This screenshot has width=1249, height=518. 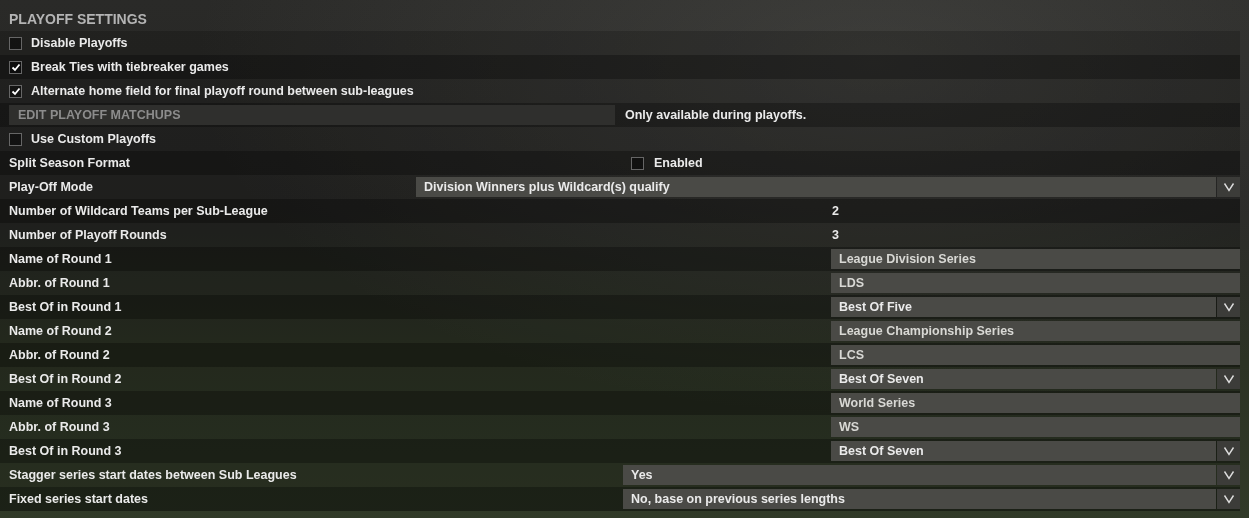 What do you see at coordinates (66, 451) in the screenshot?
I see `setting-label: Best Of in Round 3` at bounding box center [66, 451].